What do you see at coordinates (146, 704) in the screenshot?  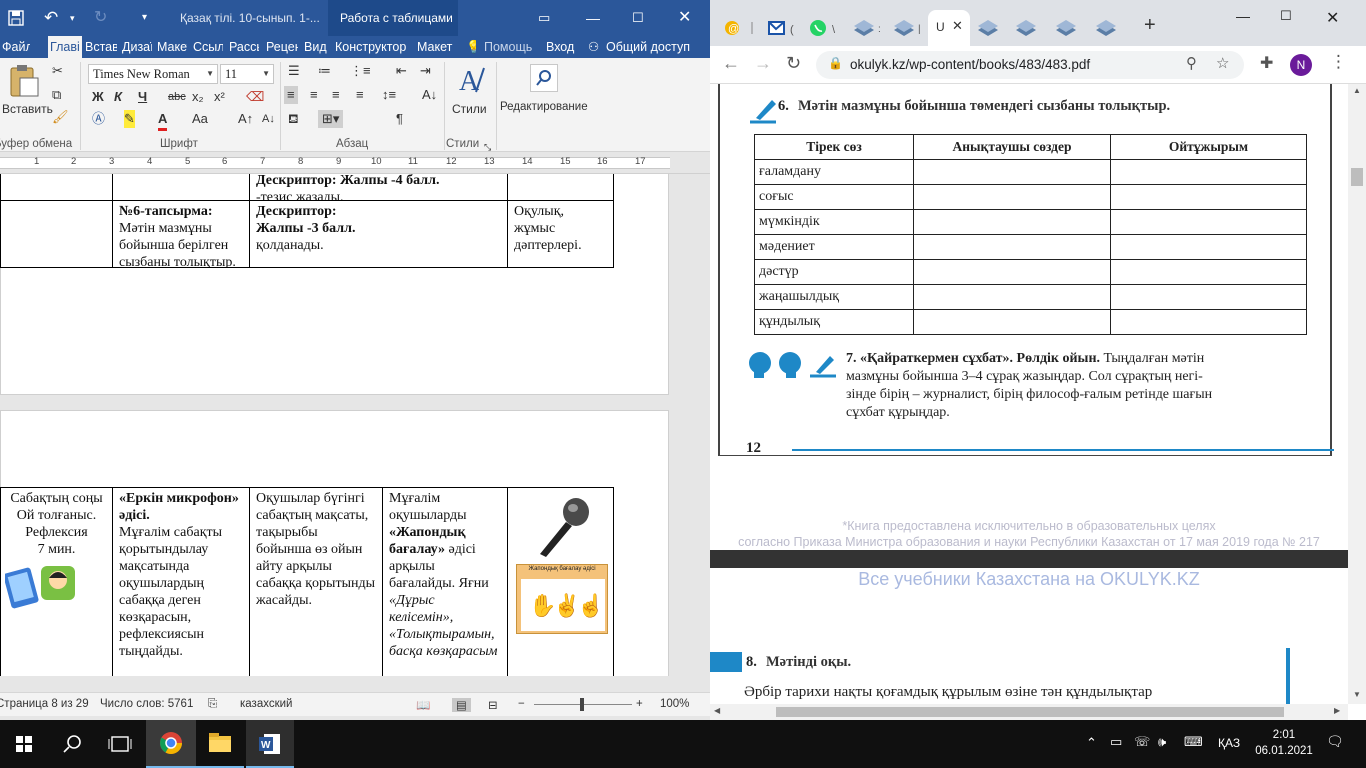 I see `word-count: Число слов: 5761` at bounding box center [146, 704].